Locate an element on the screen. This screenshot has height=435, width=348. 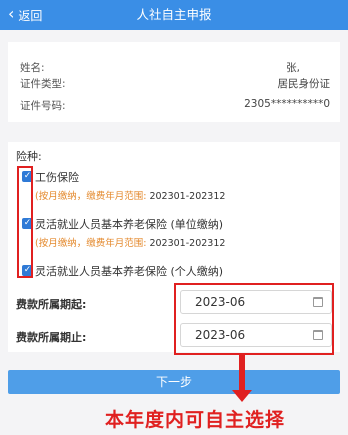
work-injury-note-prefix: (按月缴纳，缴费年月范围: is located at coordinates (91, 196).